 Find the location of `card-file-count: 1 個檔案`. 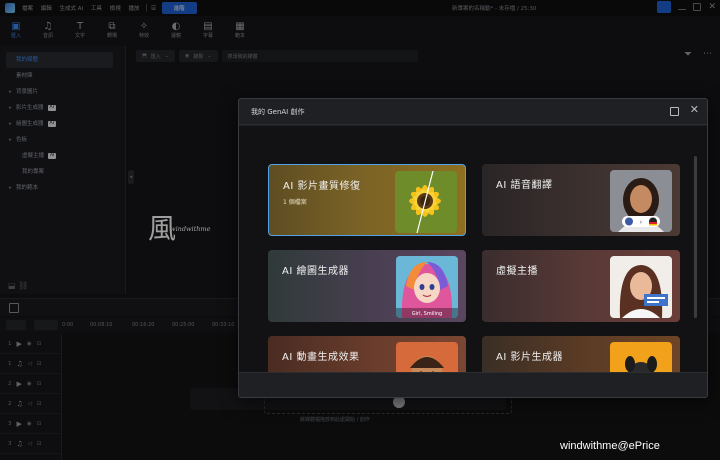

card-file-count: 1 個檔案 is located at coordinates (295, 202).